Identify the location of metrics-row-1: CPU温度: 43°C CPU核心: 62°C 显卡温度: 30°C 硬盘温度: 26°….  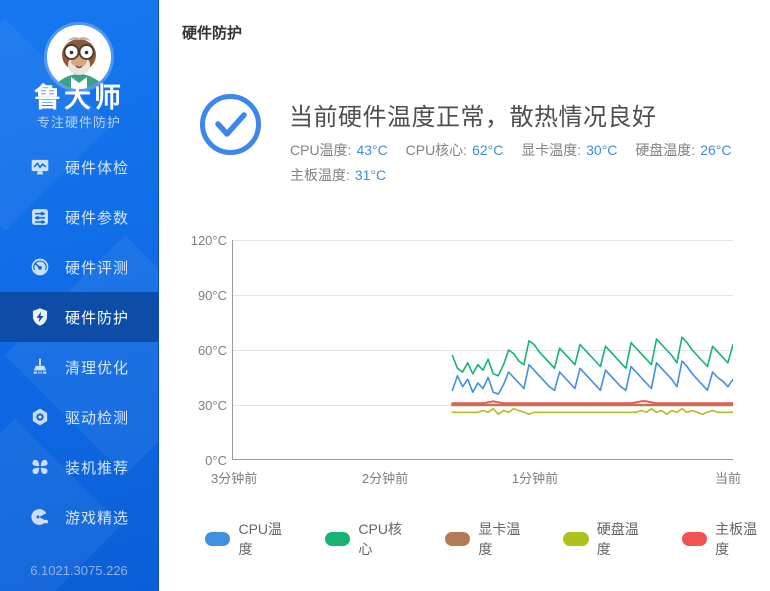
(517, 150).